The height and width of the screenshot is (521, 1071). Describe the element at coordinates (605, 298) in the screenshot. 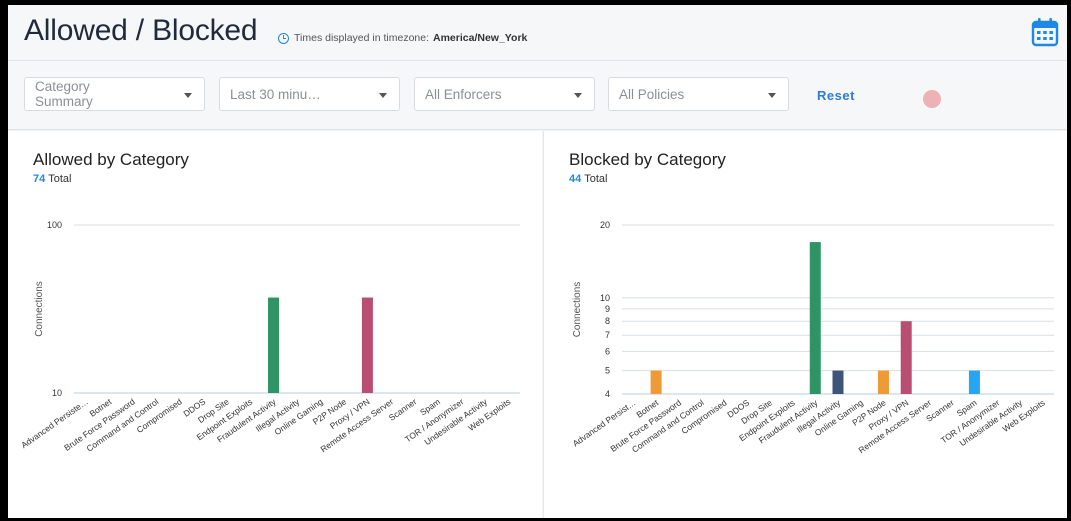

I see `blocked-ytick-label: 10` at that location.